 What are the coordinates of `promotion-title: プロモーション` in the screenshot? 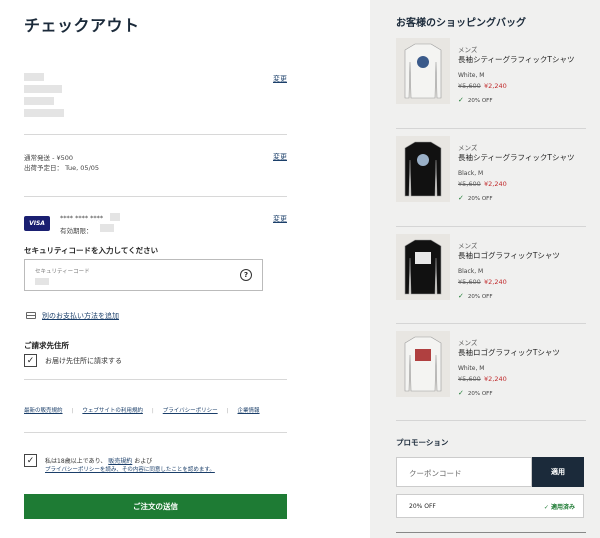 It's located at (422, 442).